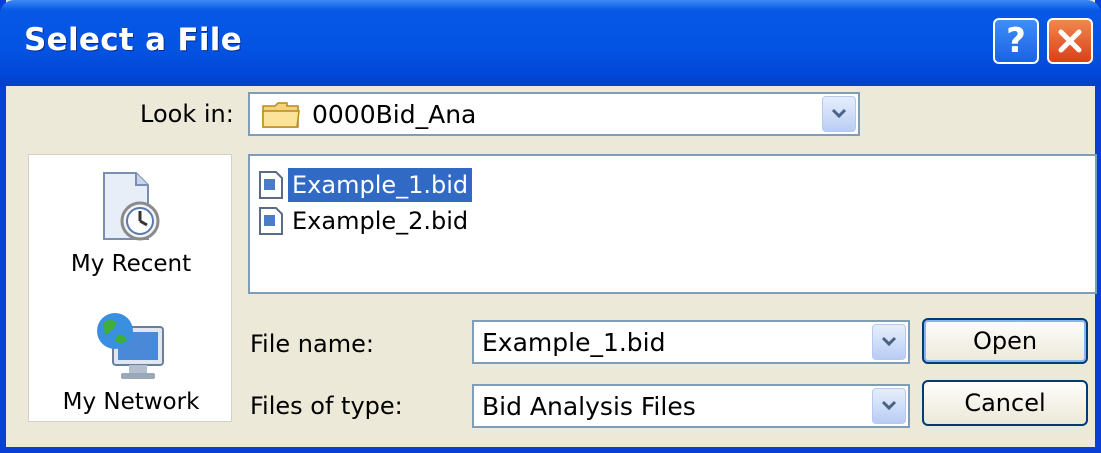 The height and width of the screenshot is (453, 1101). Describe the element at coordinates (131, 264) in the screenshot. I see `place-my-recent-label: My Recent` at that location.